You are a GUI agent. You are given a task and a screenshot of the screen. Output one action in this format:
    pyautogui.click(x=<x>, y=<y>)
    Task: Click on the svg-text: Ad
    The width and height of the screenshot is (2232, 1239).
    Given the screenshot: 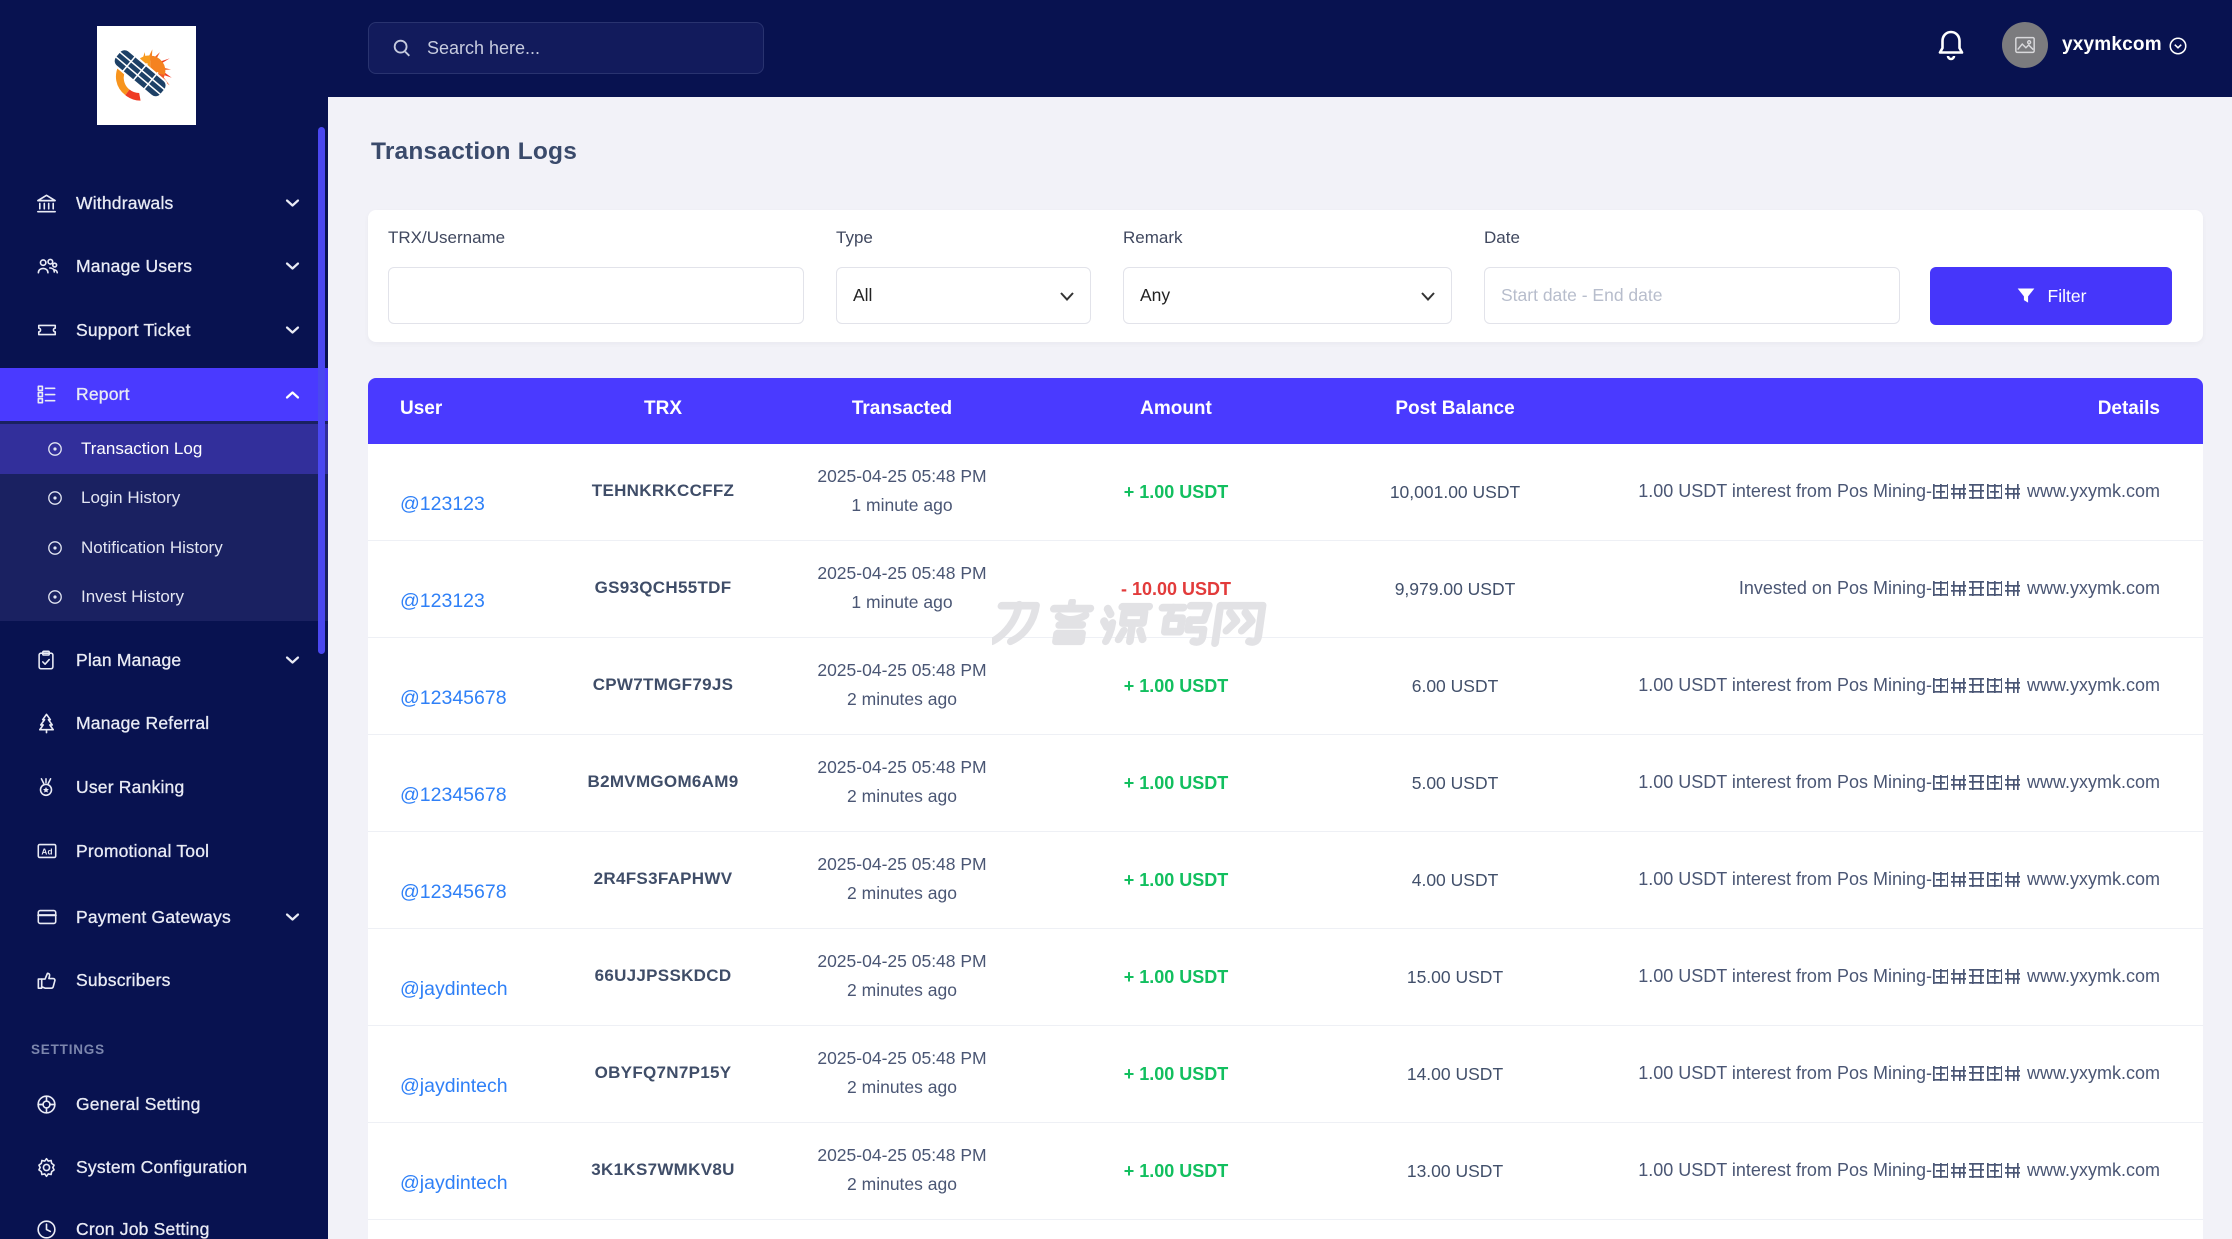 What is the action you would take?
    pyautogui.click(x=46, y=851)
    